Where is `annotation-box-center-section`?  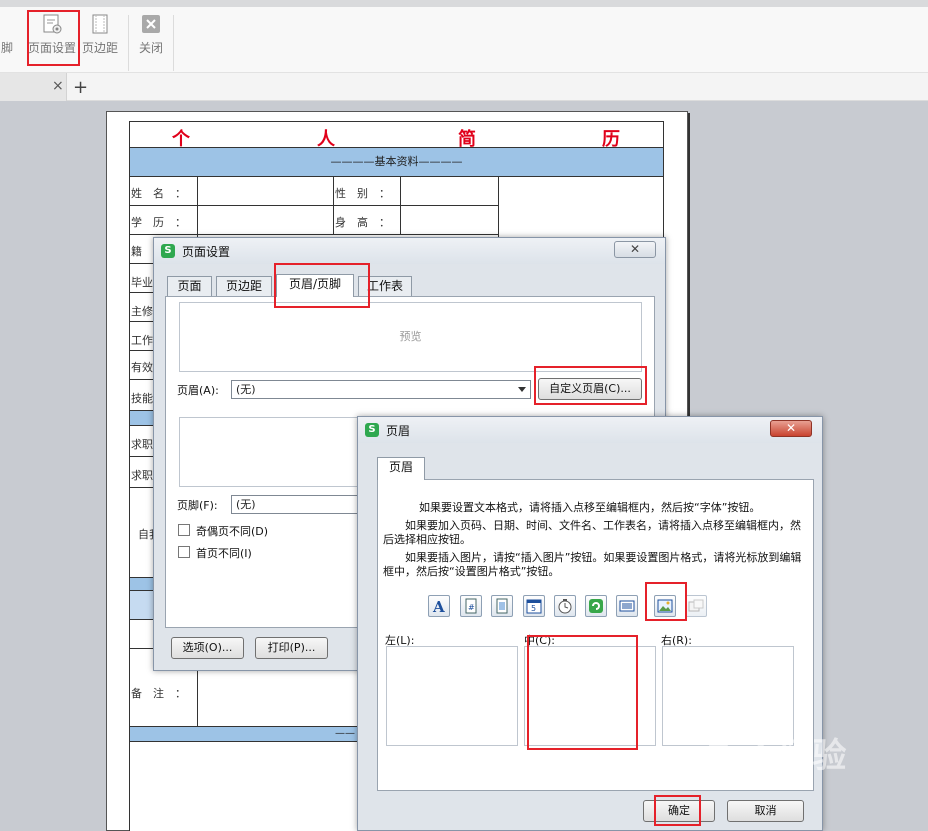
annotation-box-center-section is located at coordinates (582, 692).